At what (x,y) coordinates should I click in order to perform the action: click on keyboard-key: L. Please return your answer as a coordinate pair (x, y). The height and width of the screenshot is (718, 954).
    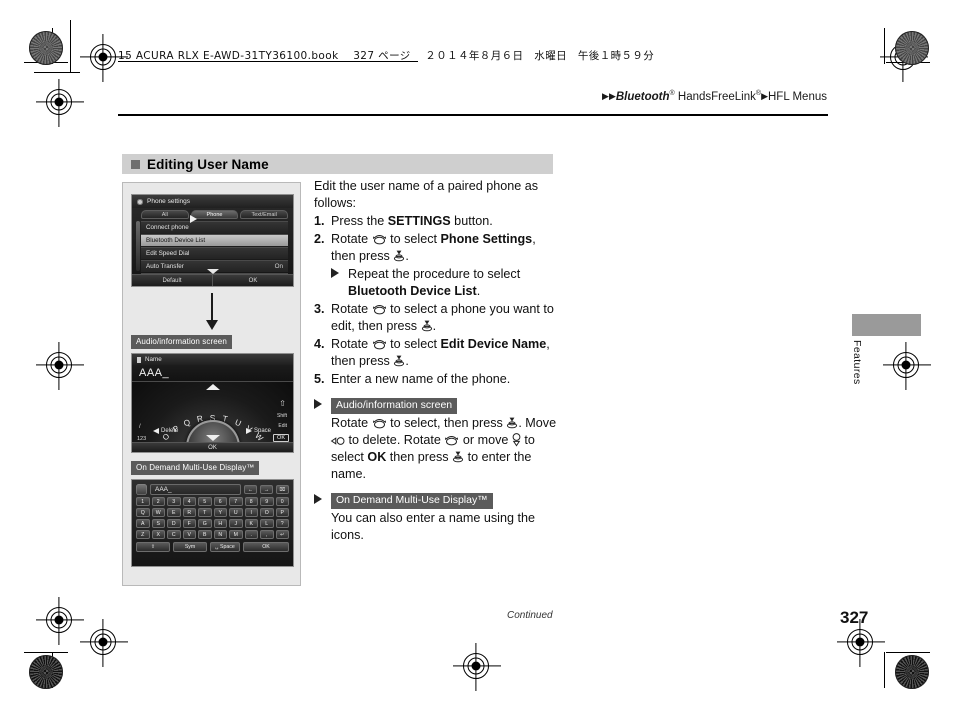
    Looking at the image, I should click on (267, 523).